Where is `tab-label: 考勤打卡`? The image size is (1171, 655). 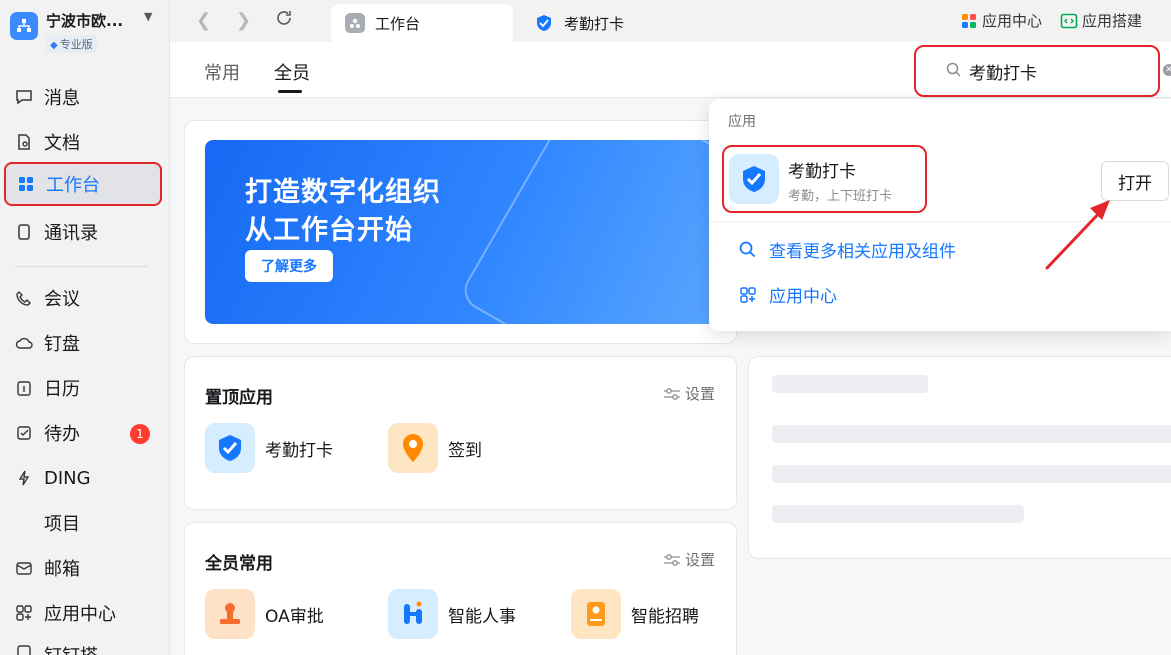 tab-label: 考勤打卡 is located at coordinates (594, 23).